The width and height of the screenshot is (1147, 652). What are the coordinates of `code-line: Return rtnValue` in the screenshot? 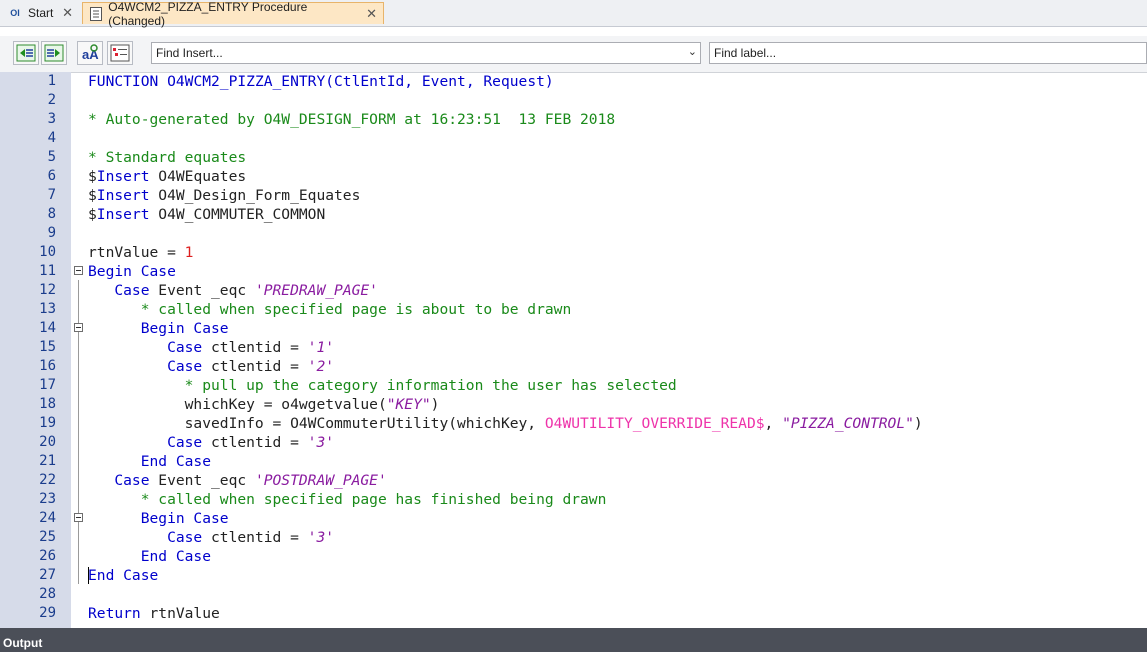 It's located at (617, 613).